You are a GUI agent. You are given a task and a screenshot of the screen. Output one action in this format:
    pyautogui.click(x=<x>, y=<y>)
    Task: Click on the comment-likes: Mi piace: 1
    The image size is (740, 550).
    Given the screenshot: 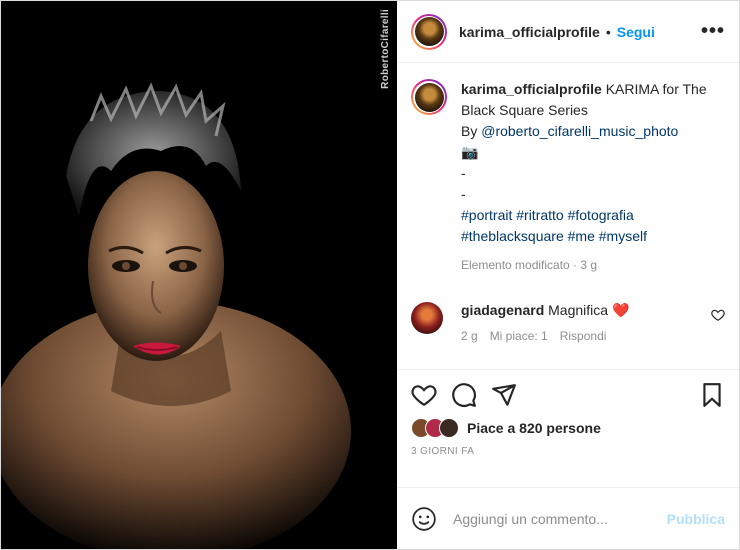 What is the action you would take?
    pyautogui.click(x=519, y=336)
    